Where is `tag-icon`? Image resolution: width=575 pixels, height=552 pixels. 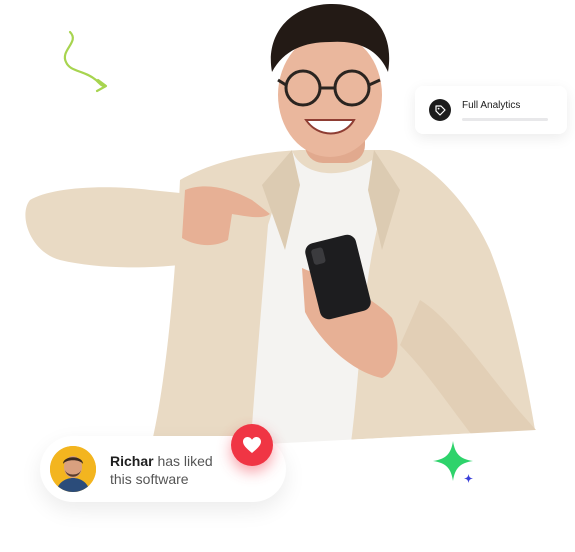 tag-icon is located at coordinates (440, 110).